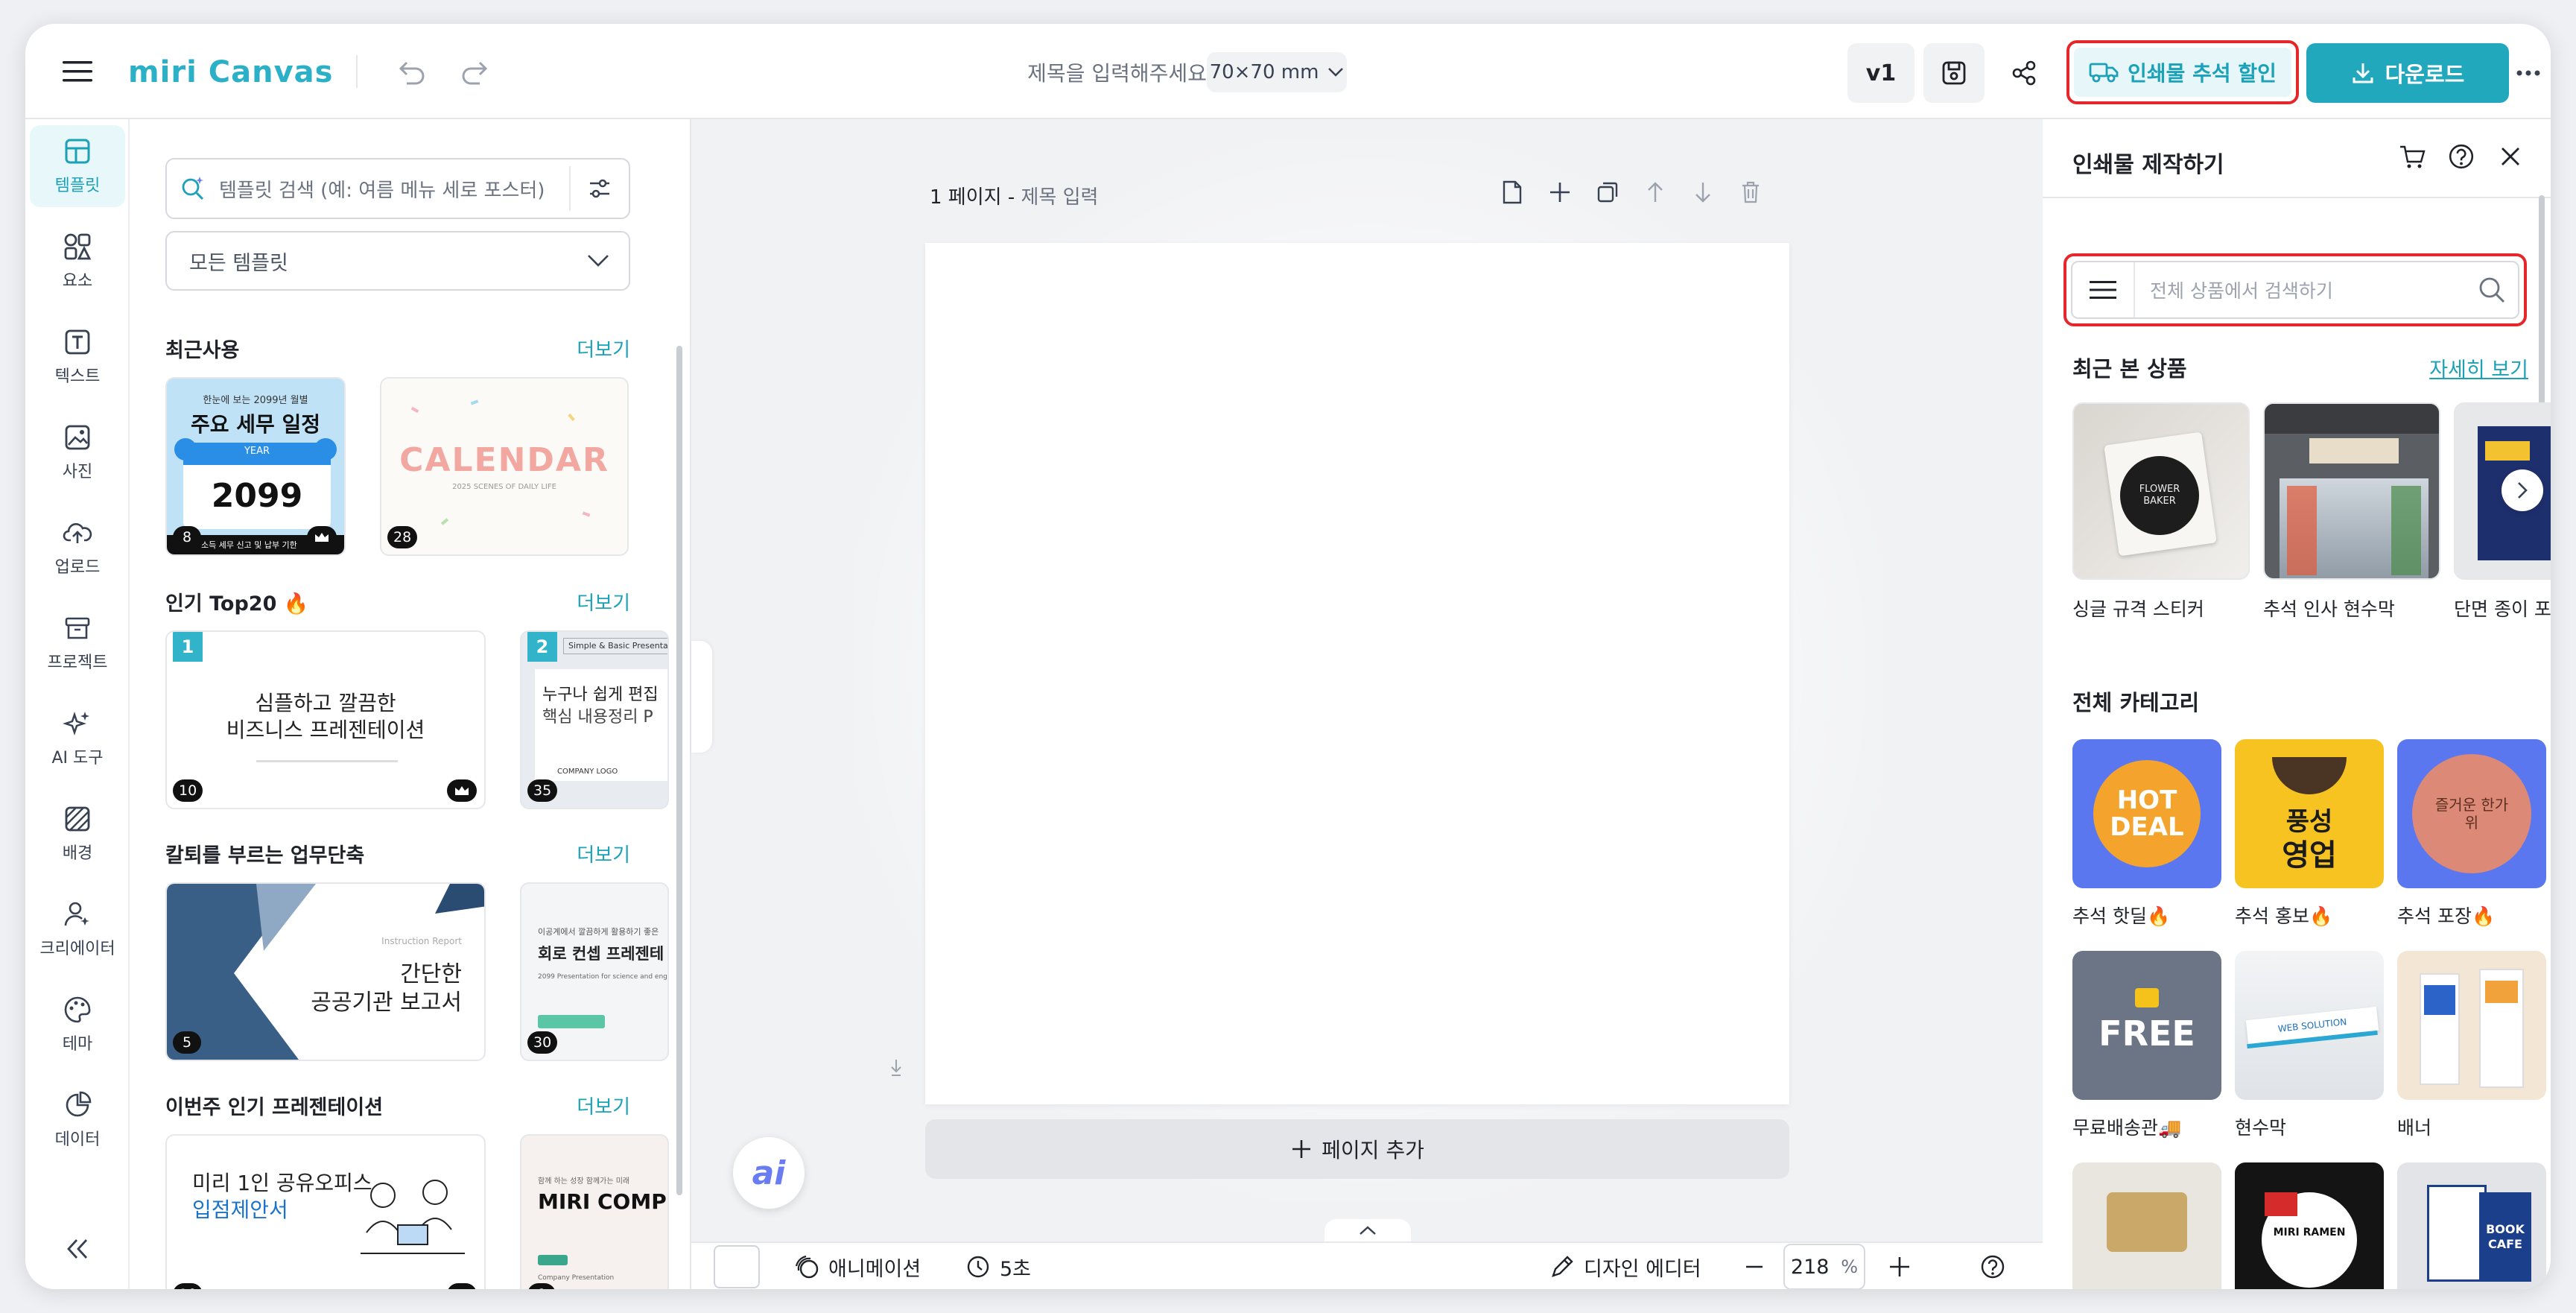 Image resolution: width=2576 pixels, height=1313 pixels. What do you see at coordinates (2412, 156) in the screenshot?
I see `cart-icon` at bounding box center [2412, 156].